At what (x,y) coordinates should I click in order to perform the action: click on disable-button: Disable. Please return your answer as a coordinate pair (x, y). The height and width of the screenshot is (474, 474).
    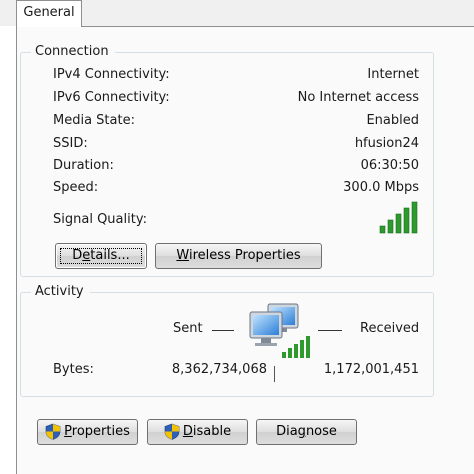
    Looking at the image, I should click on (197, 432).